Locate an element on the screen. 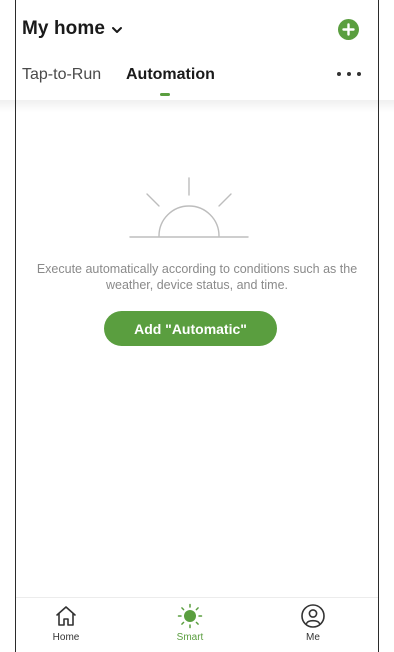 This screenshot has height=652, width=394. home-selector: My home is located at coordinates (72, 29).